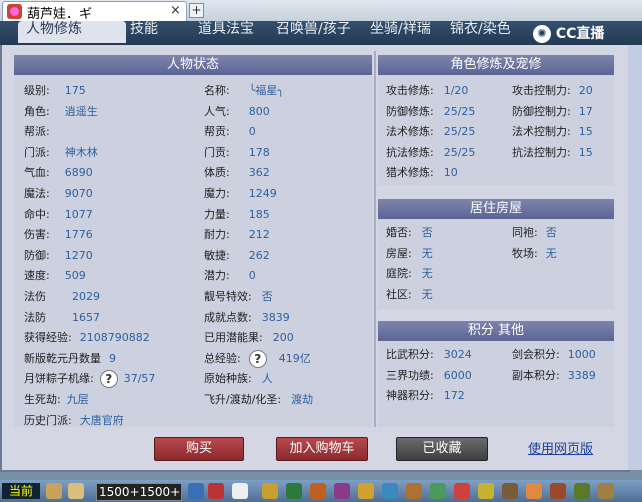 Image resolution: width=642 pixels, height=502 pixels. What do you see at coordinates (42, 399) in the screenshot?
I see `stat-label: 生死劫:` at bounding box center [42, 399].